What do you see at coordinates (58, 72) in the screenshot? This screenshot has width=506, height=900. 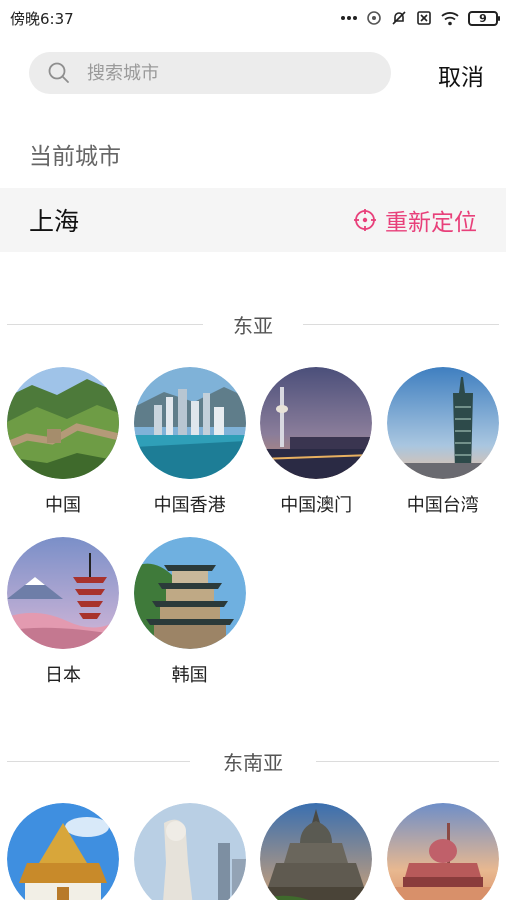 I see `search-icon` at bounding box center [58, 72].